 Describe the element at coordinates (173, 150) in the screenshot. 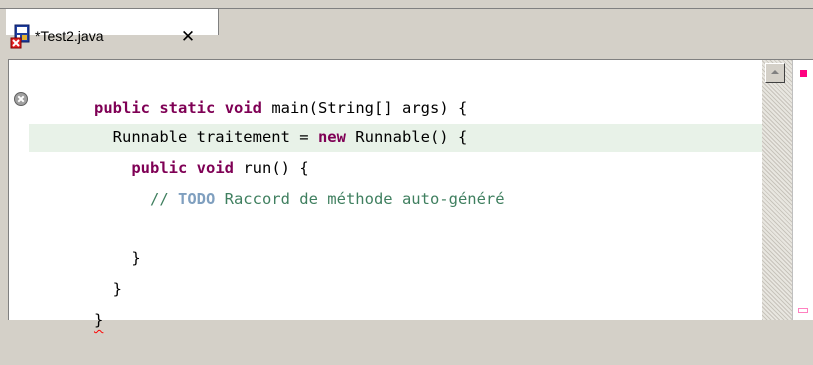

I see `code-line-3: public void run() {` at that location.